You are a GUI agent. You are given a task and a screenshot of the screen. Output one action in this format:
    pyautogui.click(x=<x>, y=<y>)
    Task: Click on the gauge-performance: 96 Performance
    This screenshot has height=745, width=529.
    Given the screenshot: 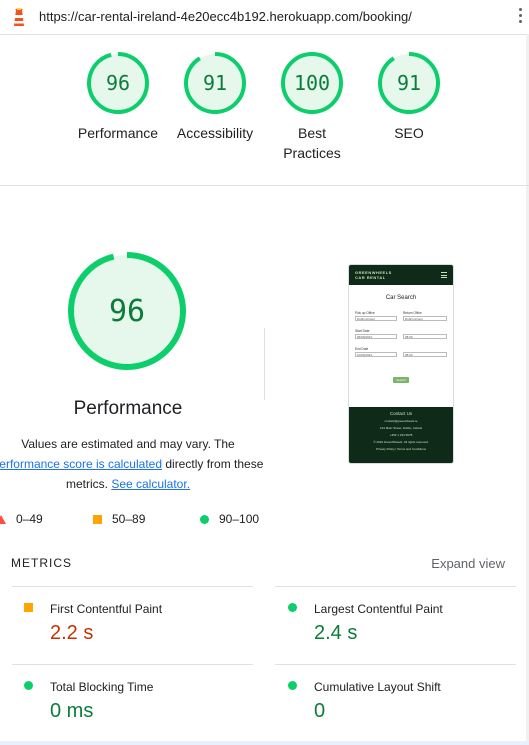 What is the action you would take?
    pyautogui.click(x=118, y=97)
    